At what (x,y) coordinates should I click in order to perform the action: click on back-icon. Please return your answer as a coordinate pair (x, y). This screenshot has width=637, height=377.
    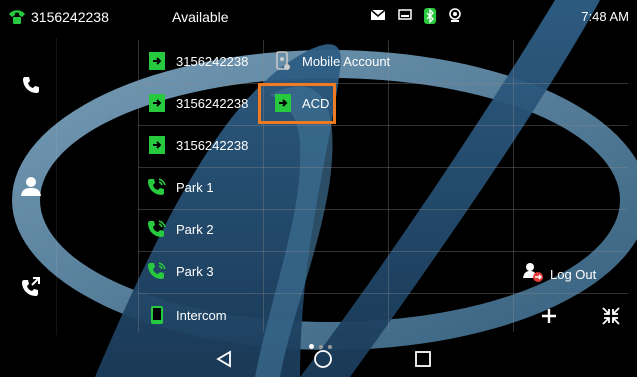
    Looking at the image, I should click on (223, 359).